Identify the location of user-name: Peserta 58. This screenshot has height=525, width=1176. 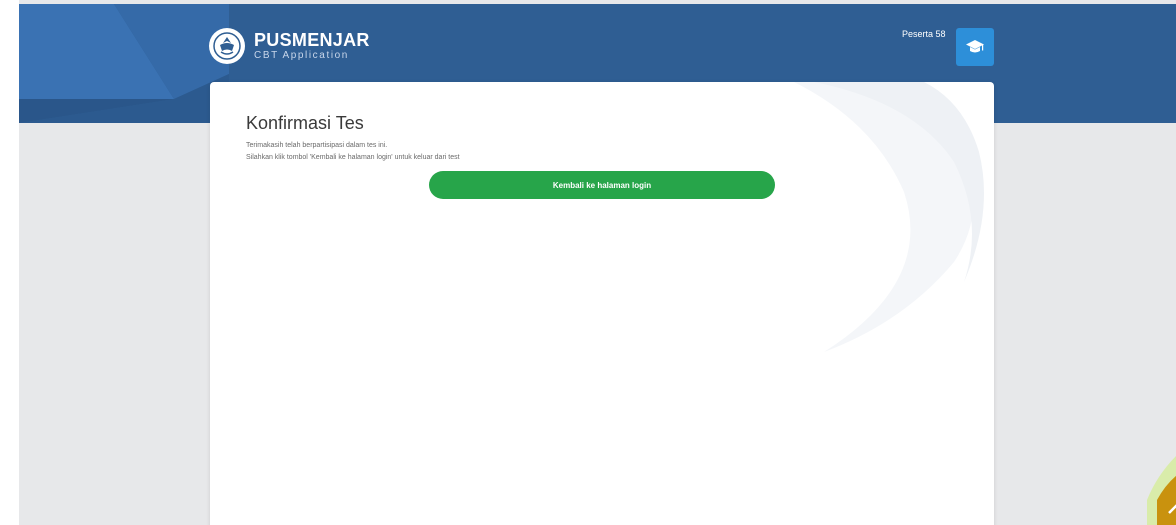
(924, 34).